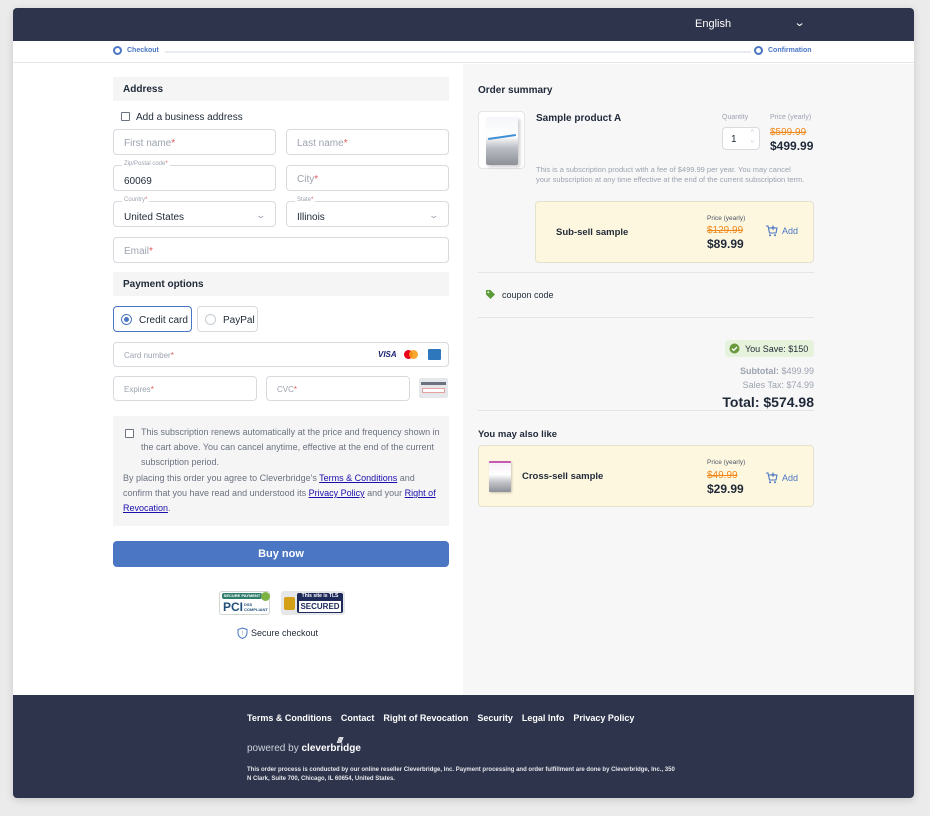 The image size is (930, 816). I want to click on subscription-consent-checkbox, so click(129, 433).